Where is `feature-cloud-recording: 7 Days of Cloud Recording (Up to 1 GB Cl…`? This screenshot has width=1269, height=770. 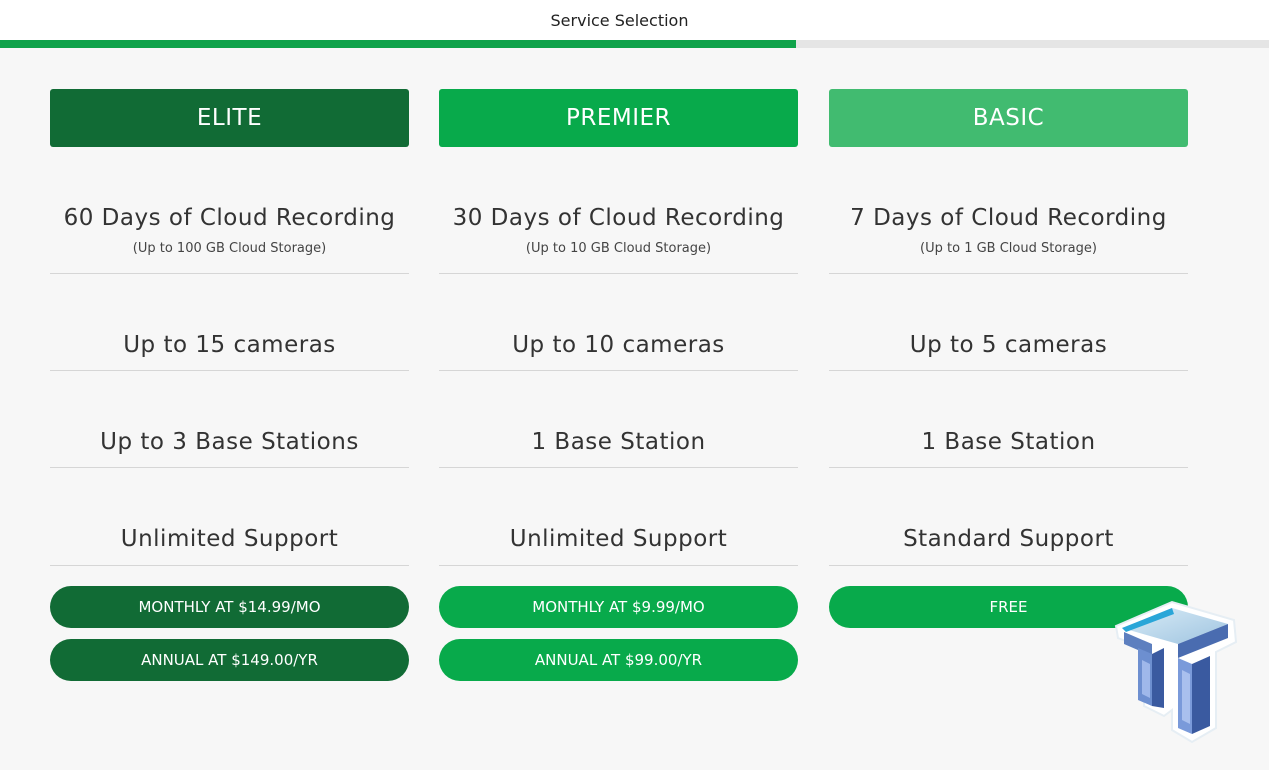
feature-cloud-recording: 7 Days of Cloud Recording (Up to 1 GB Cl… is located at coordinates (1008, 239).